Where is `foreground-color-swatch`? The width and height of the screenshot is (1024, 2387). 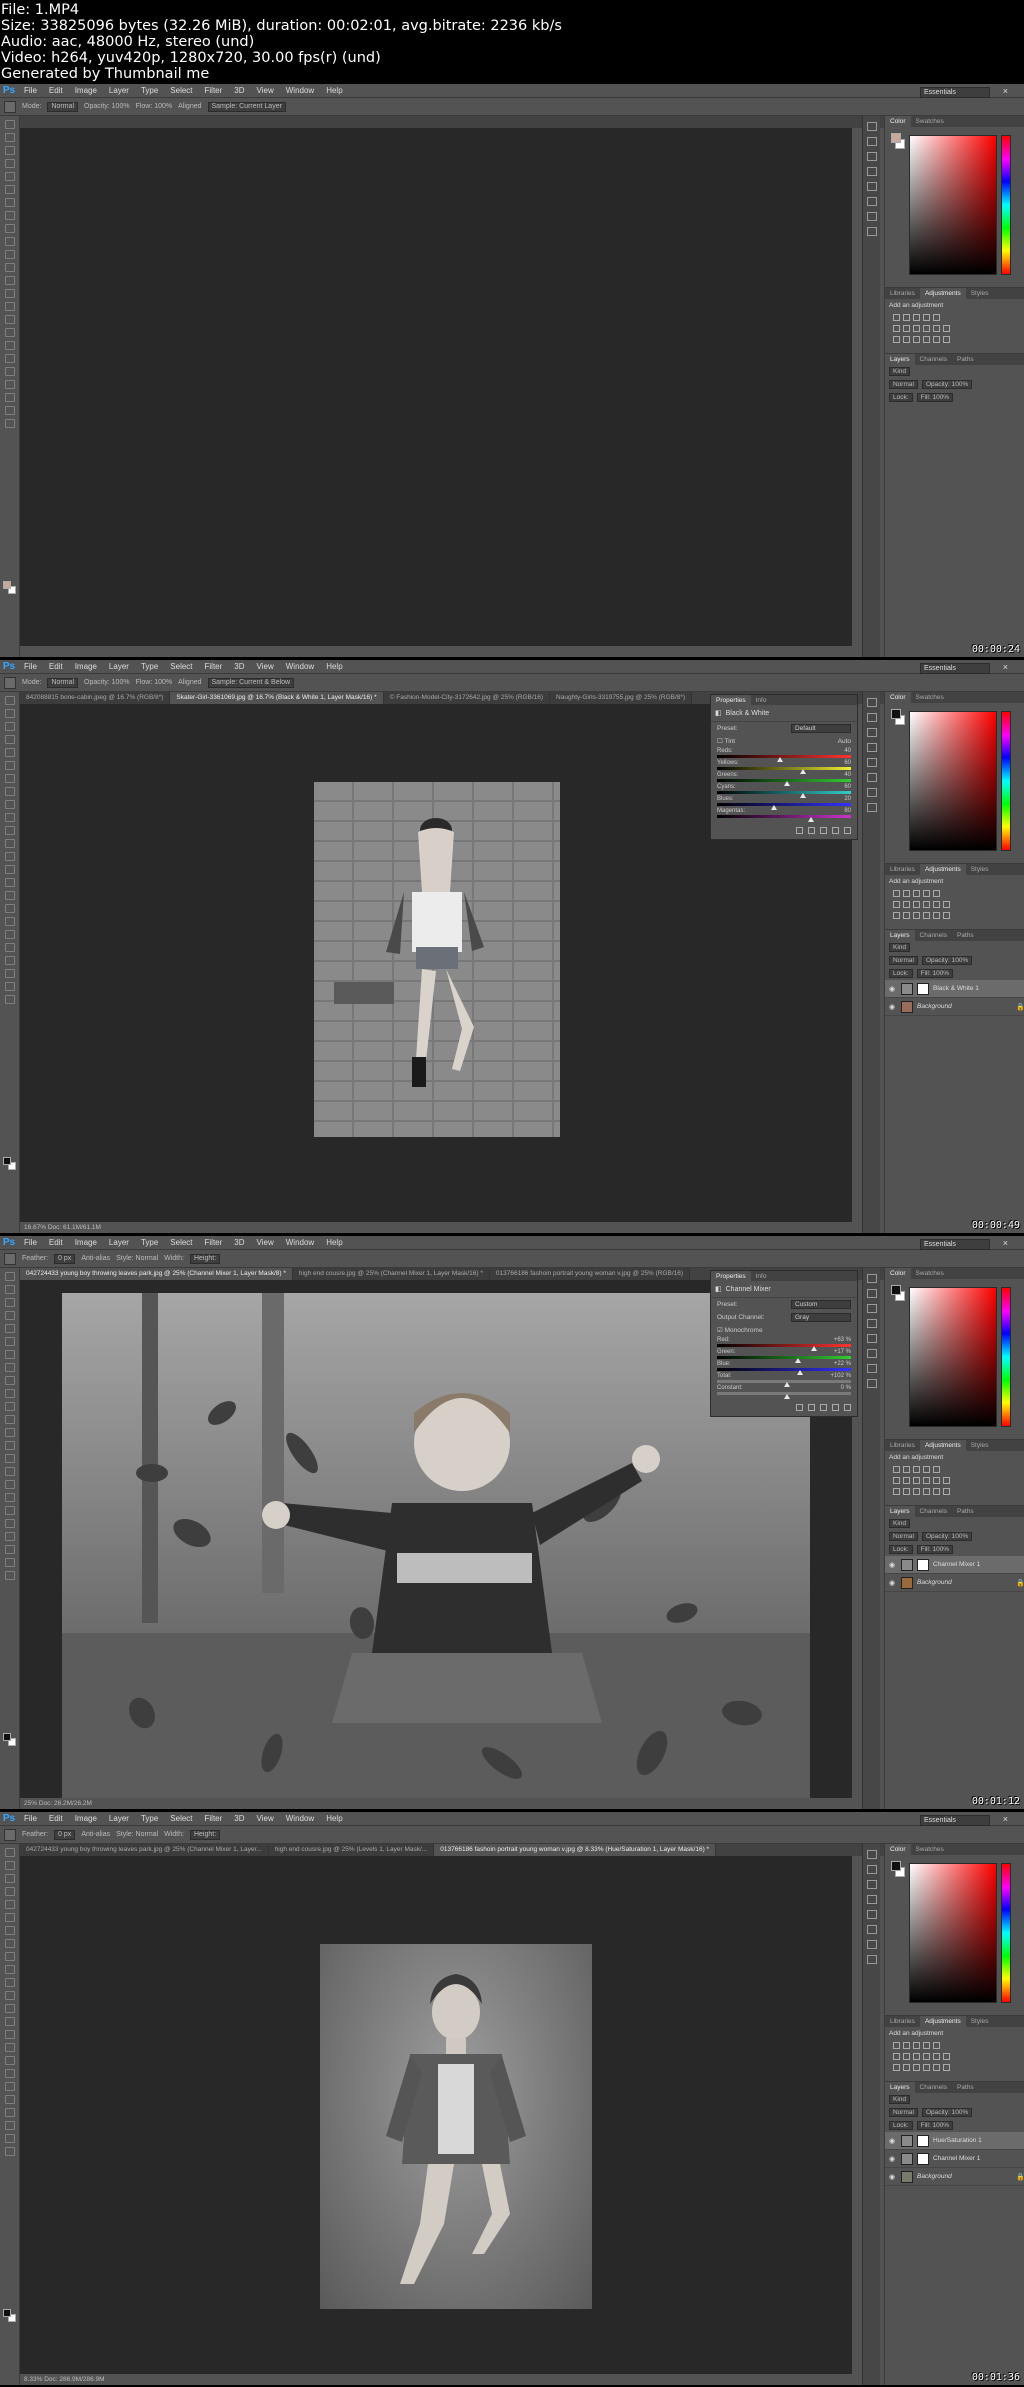 foreground-color-swatch is located at coordinates (7, 1161).